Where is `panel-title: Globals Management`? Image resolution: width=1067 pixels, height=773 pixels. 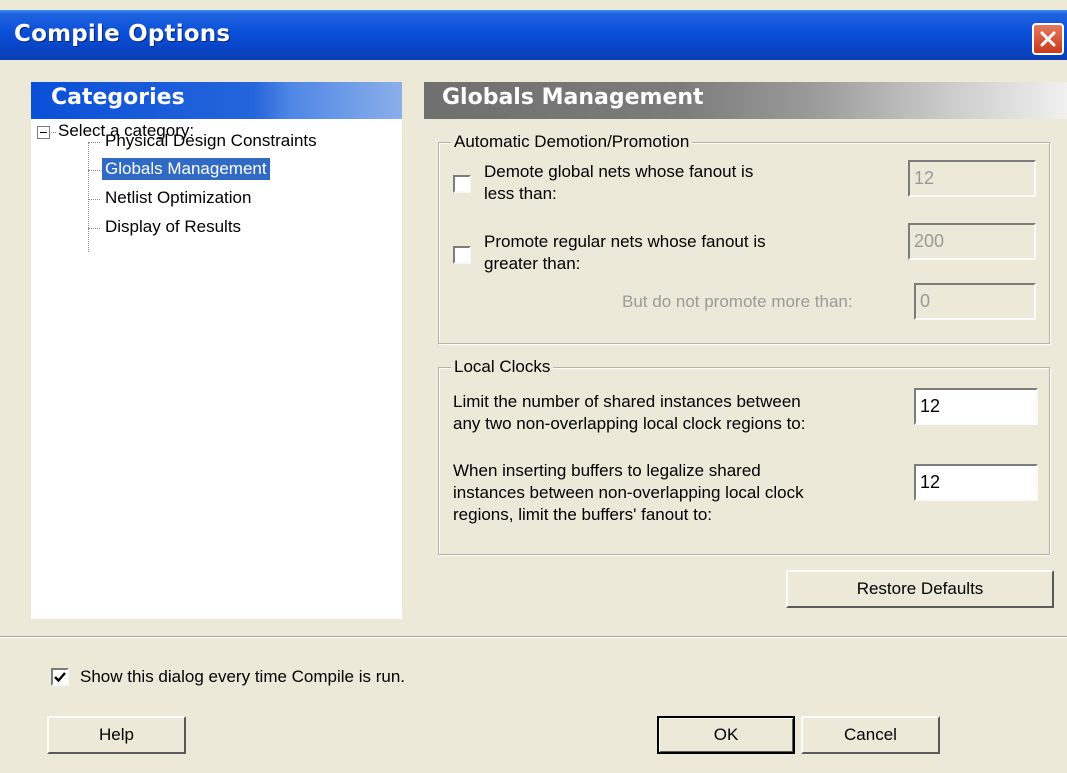 panel-title: Globals Management is located at coordinates (573, 97).